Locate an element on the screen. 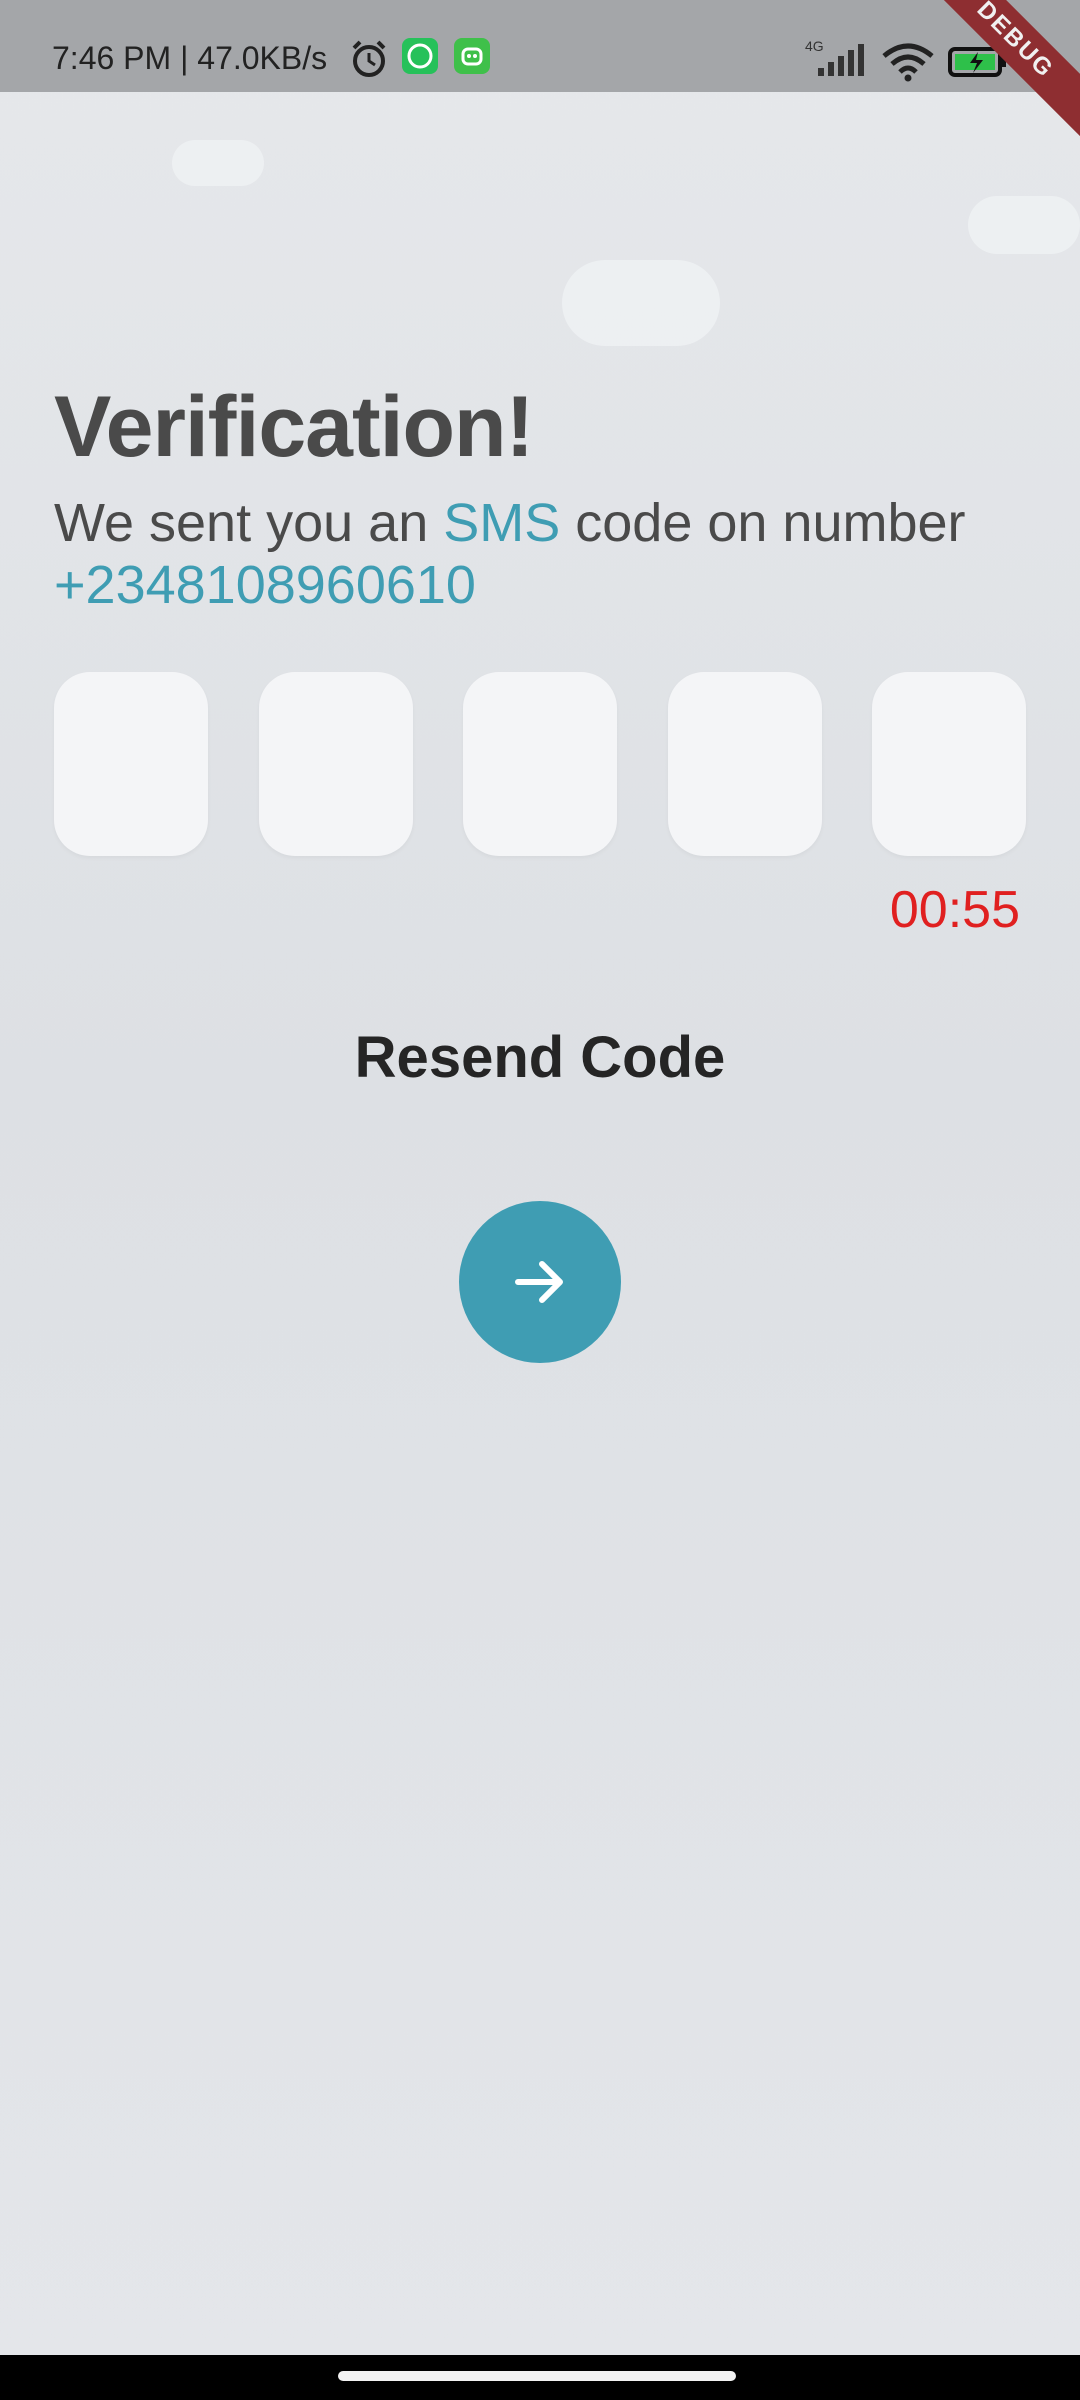  subtitle-text-end: code on number is located at coordinates (763, 523).